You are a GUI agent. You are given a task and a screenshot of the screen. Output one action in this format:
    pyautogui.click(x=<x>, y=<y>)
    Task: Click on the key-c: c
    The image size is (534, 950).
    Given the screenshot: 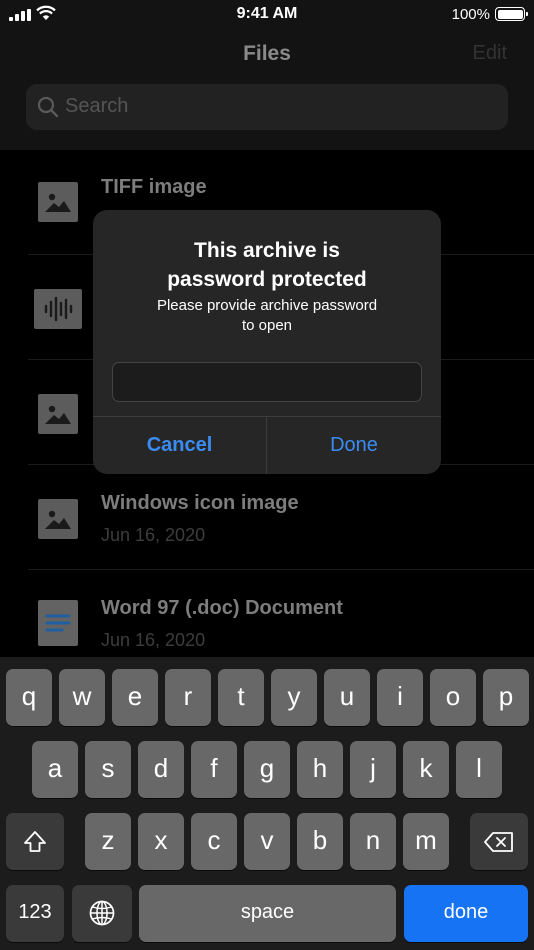 What is the action you would take?
    pyautogui.click(x=214, y=841)
    